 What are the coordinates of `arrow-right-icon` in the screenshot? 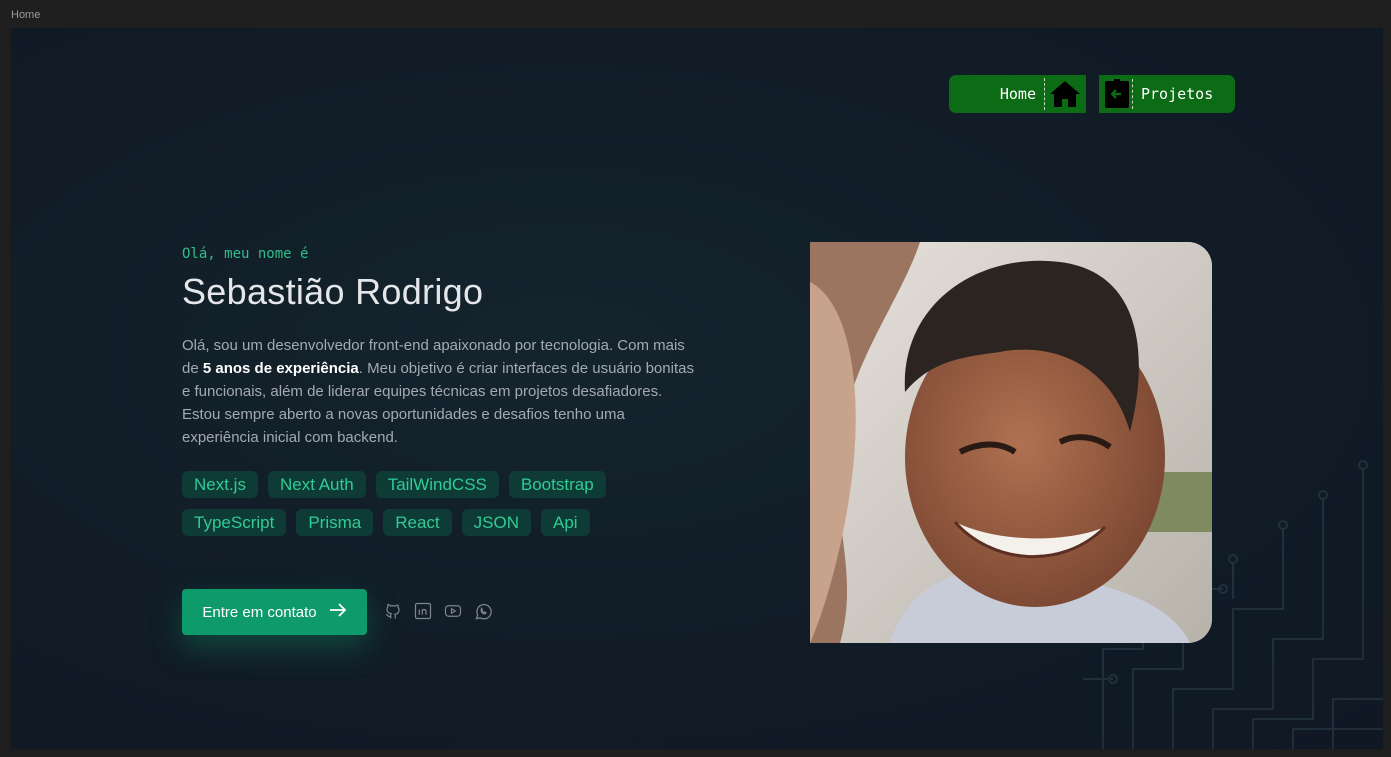 It's located at (338, 612).